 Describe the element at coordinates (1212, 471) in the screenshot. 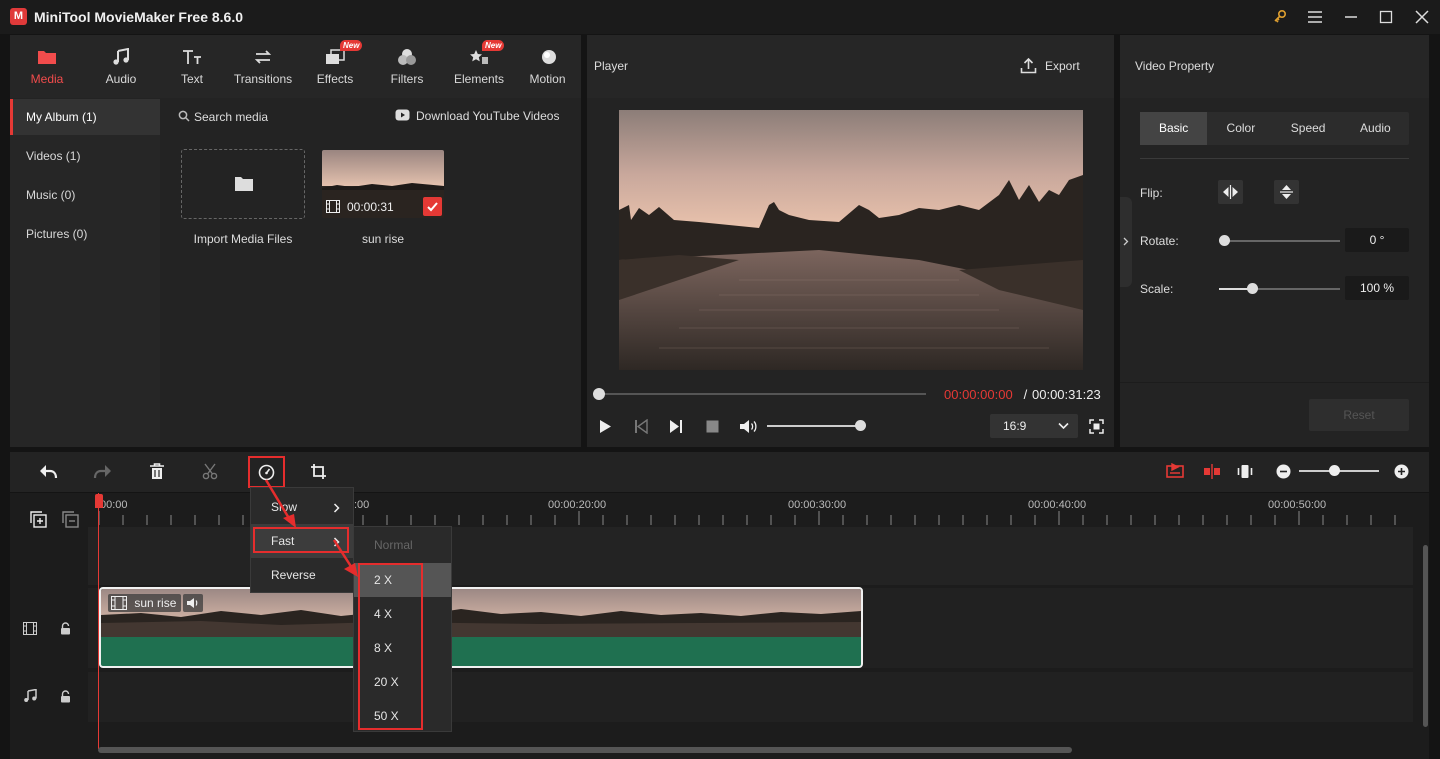

I see `split-clip-icon` at that location.